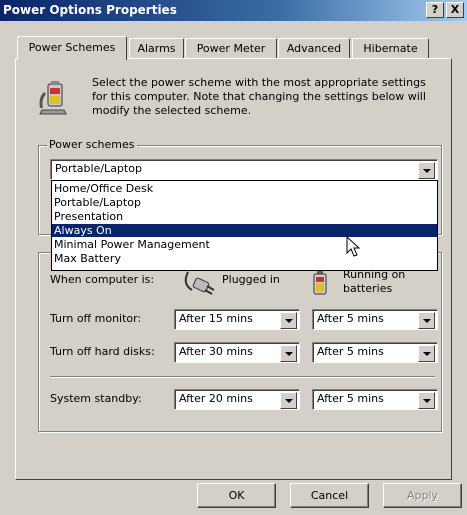  What do you see at coordinates (244, 202) in the screenshot?
I see `scheme-option-portable-laptop: Portable/Laptop` at bounding box center [244, 202].